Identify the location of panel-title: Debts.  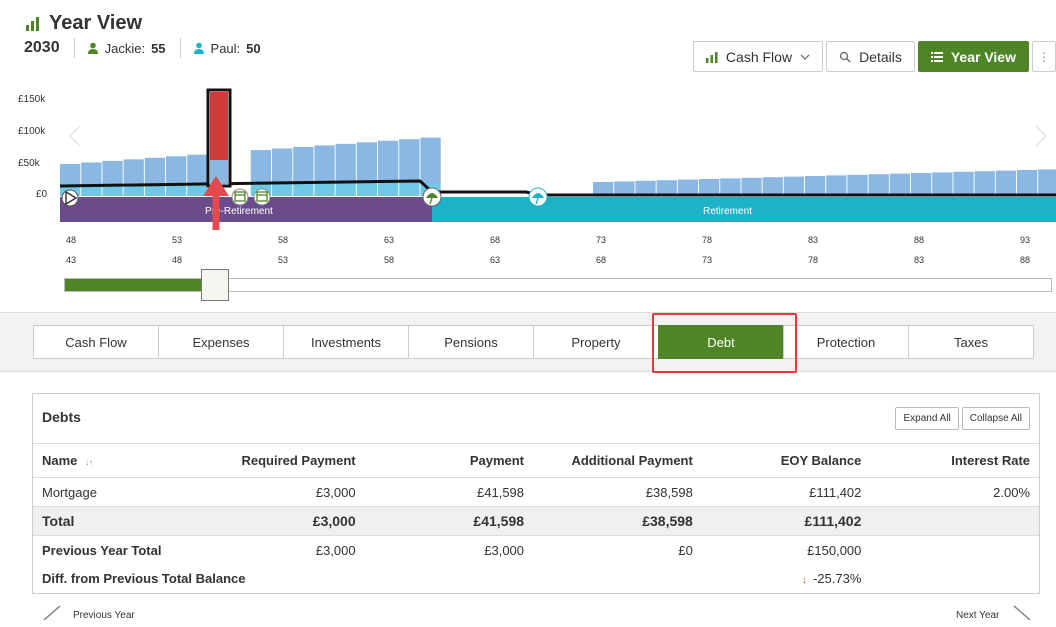
(61, 417).